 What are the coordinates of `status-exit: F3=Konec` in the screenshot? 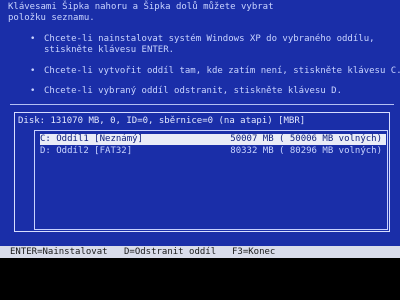 It's located at (254, 252).